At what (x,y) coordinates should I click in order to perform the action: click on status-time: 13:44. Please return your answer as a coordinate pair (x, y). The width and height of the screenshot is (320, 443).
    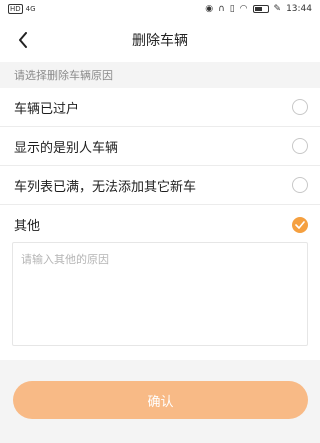
    Looking at the image, I should click on (299, 9).